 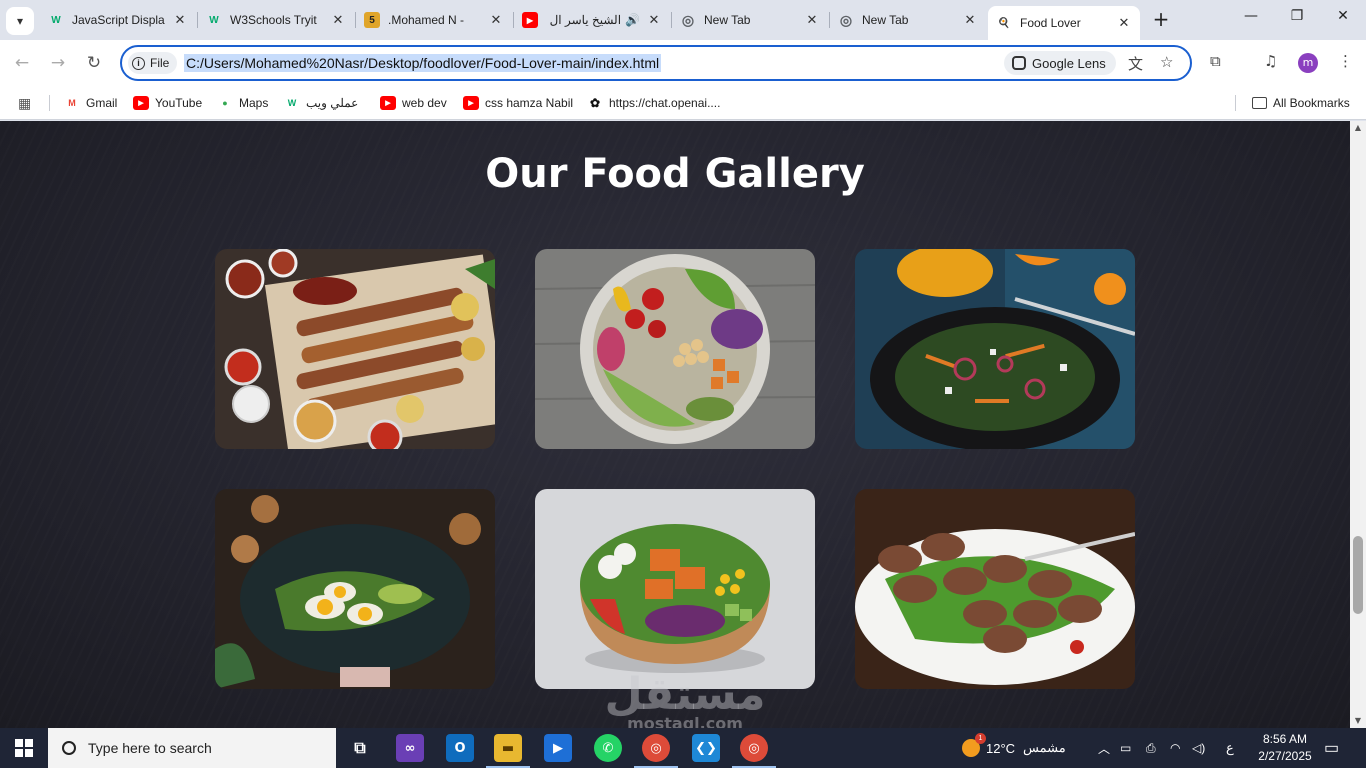 I want to click on gmail-icon: M, so click(x=72, y=103).